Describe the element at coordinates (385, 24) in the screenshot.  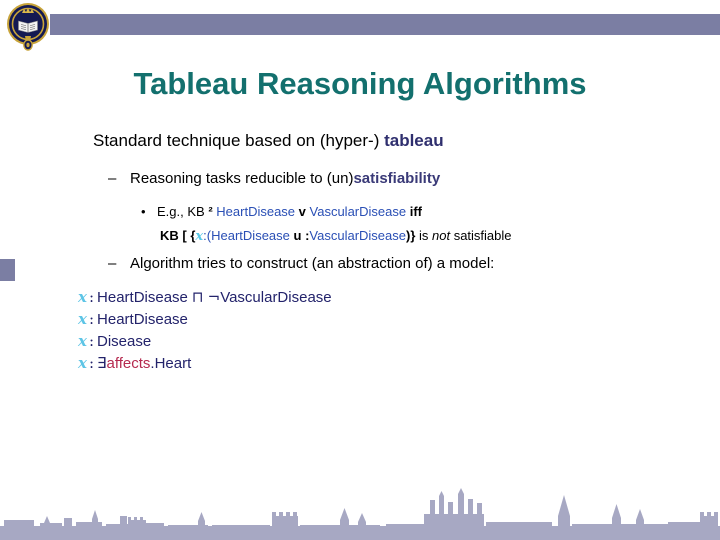
I see `header-accent-bar` at that location.